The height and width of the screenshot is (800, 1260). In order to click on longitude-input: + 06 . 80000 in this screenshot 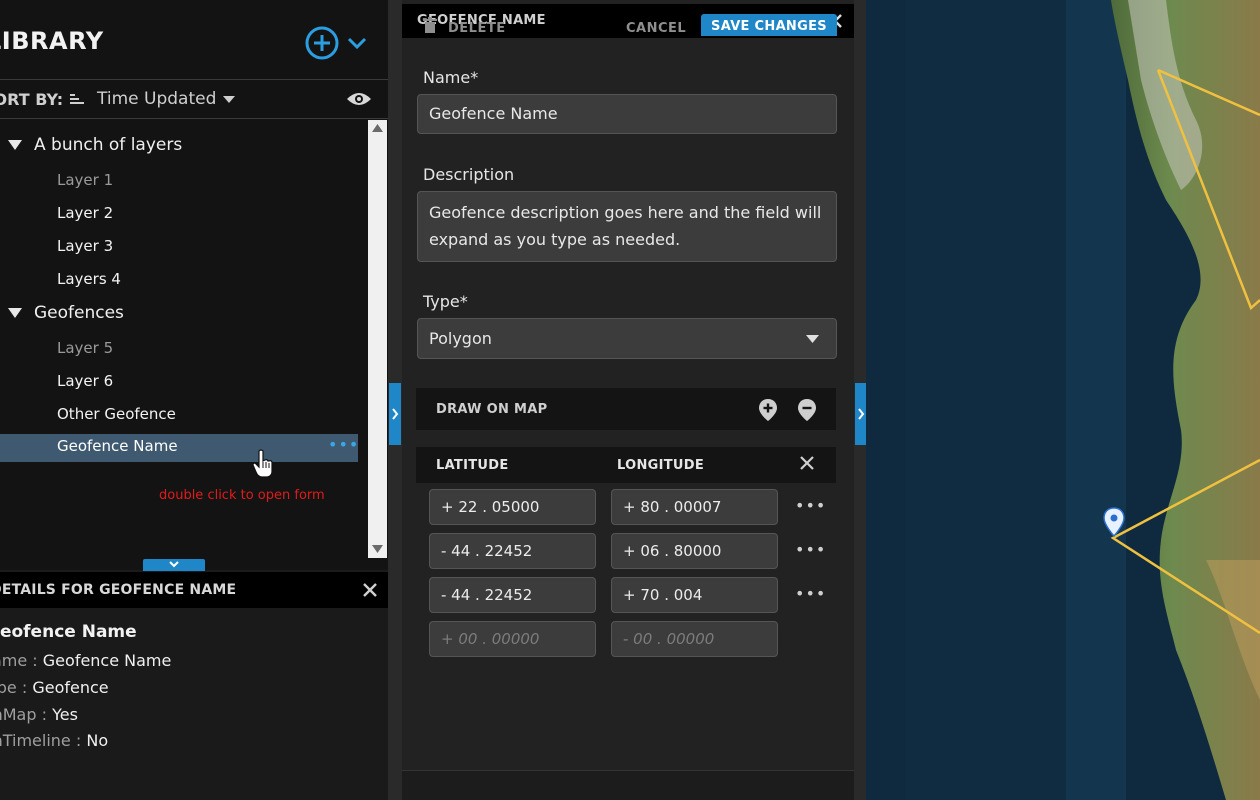, I will do `click(694, 551)`.